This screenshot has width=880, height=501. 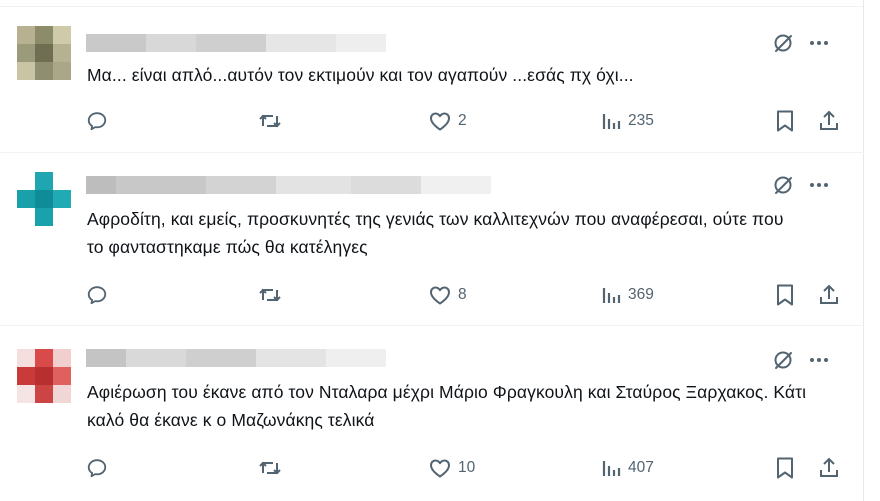 What do you see at coordinates (462, 294) in the screenshot?
I see `like-count: 8` at bounding box center [462, 294].